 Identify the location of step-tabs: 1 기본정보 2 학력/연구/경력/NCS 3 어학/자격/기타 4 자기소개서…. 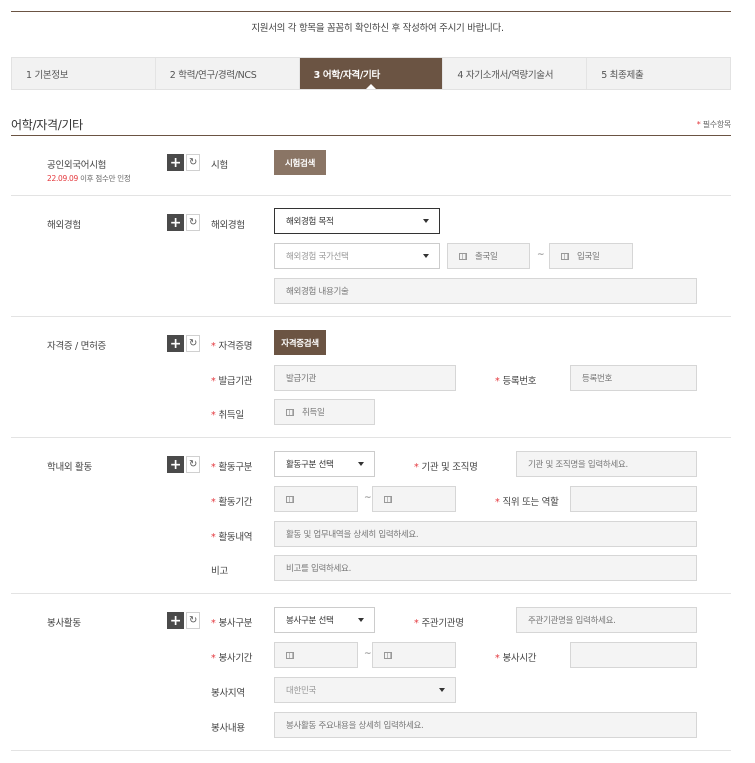
(371, 73).